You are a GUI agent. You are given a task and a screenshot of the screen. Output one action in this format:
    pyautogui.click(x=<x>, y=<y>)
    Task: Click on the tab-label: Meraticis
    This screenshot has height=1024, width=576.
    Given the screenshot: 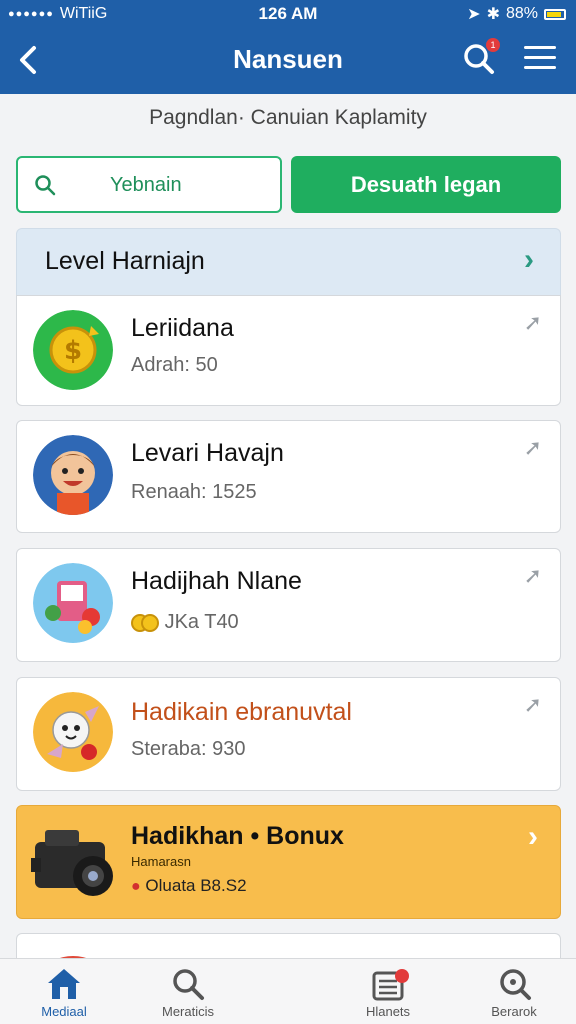 What is the action you would take?
    pyautogui.click(x=187, y=1011)
    